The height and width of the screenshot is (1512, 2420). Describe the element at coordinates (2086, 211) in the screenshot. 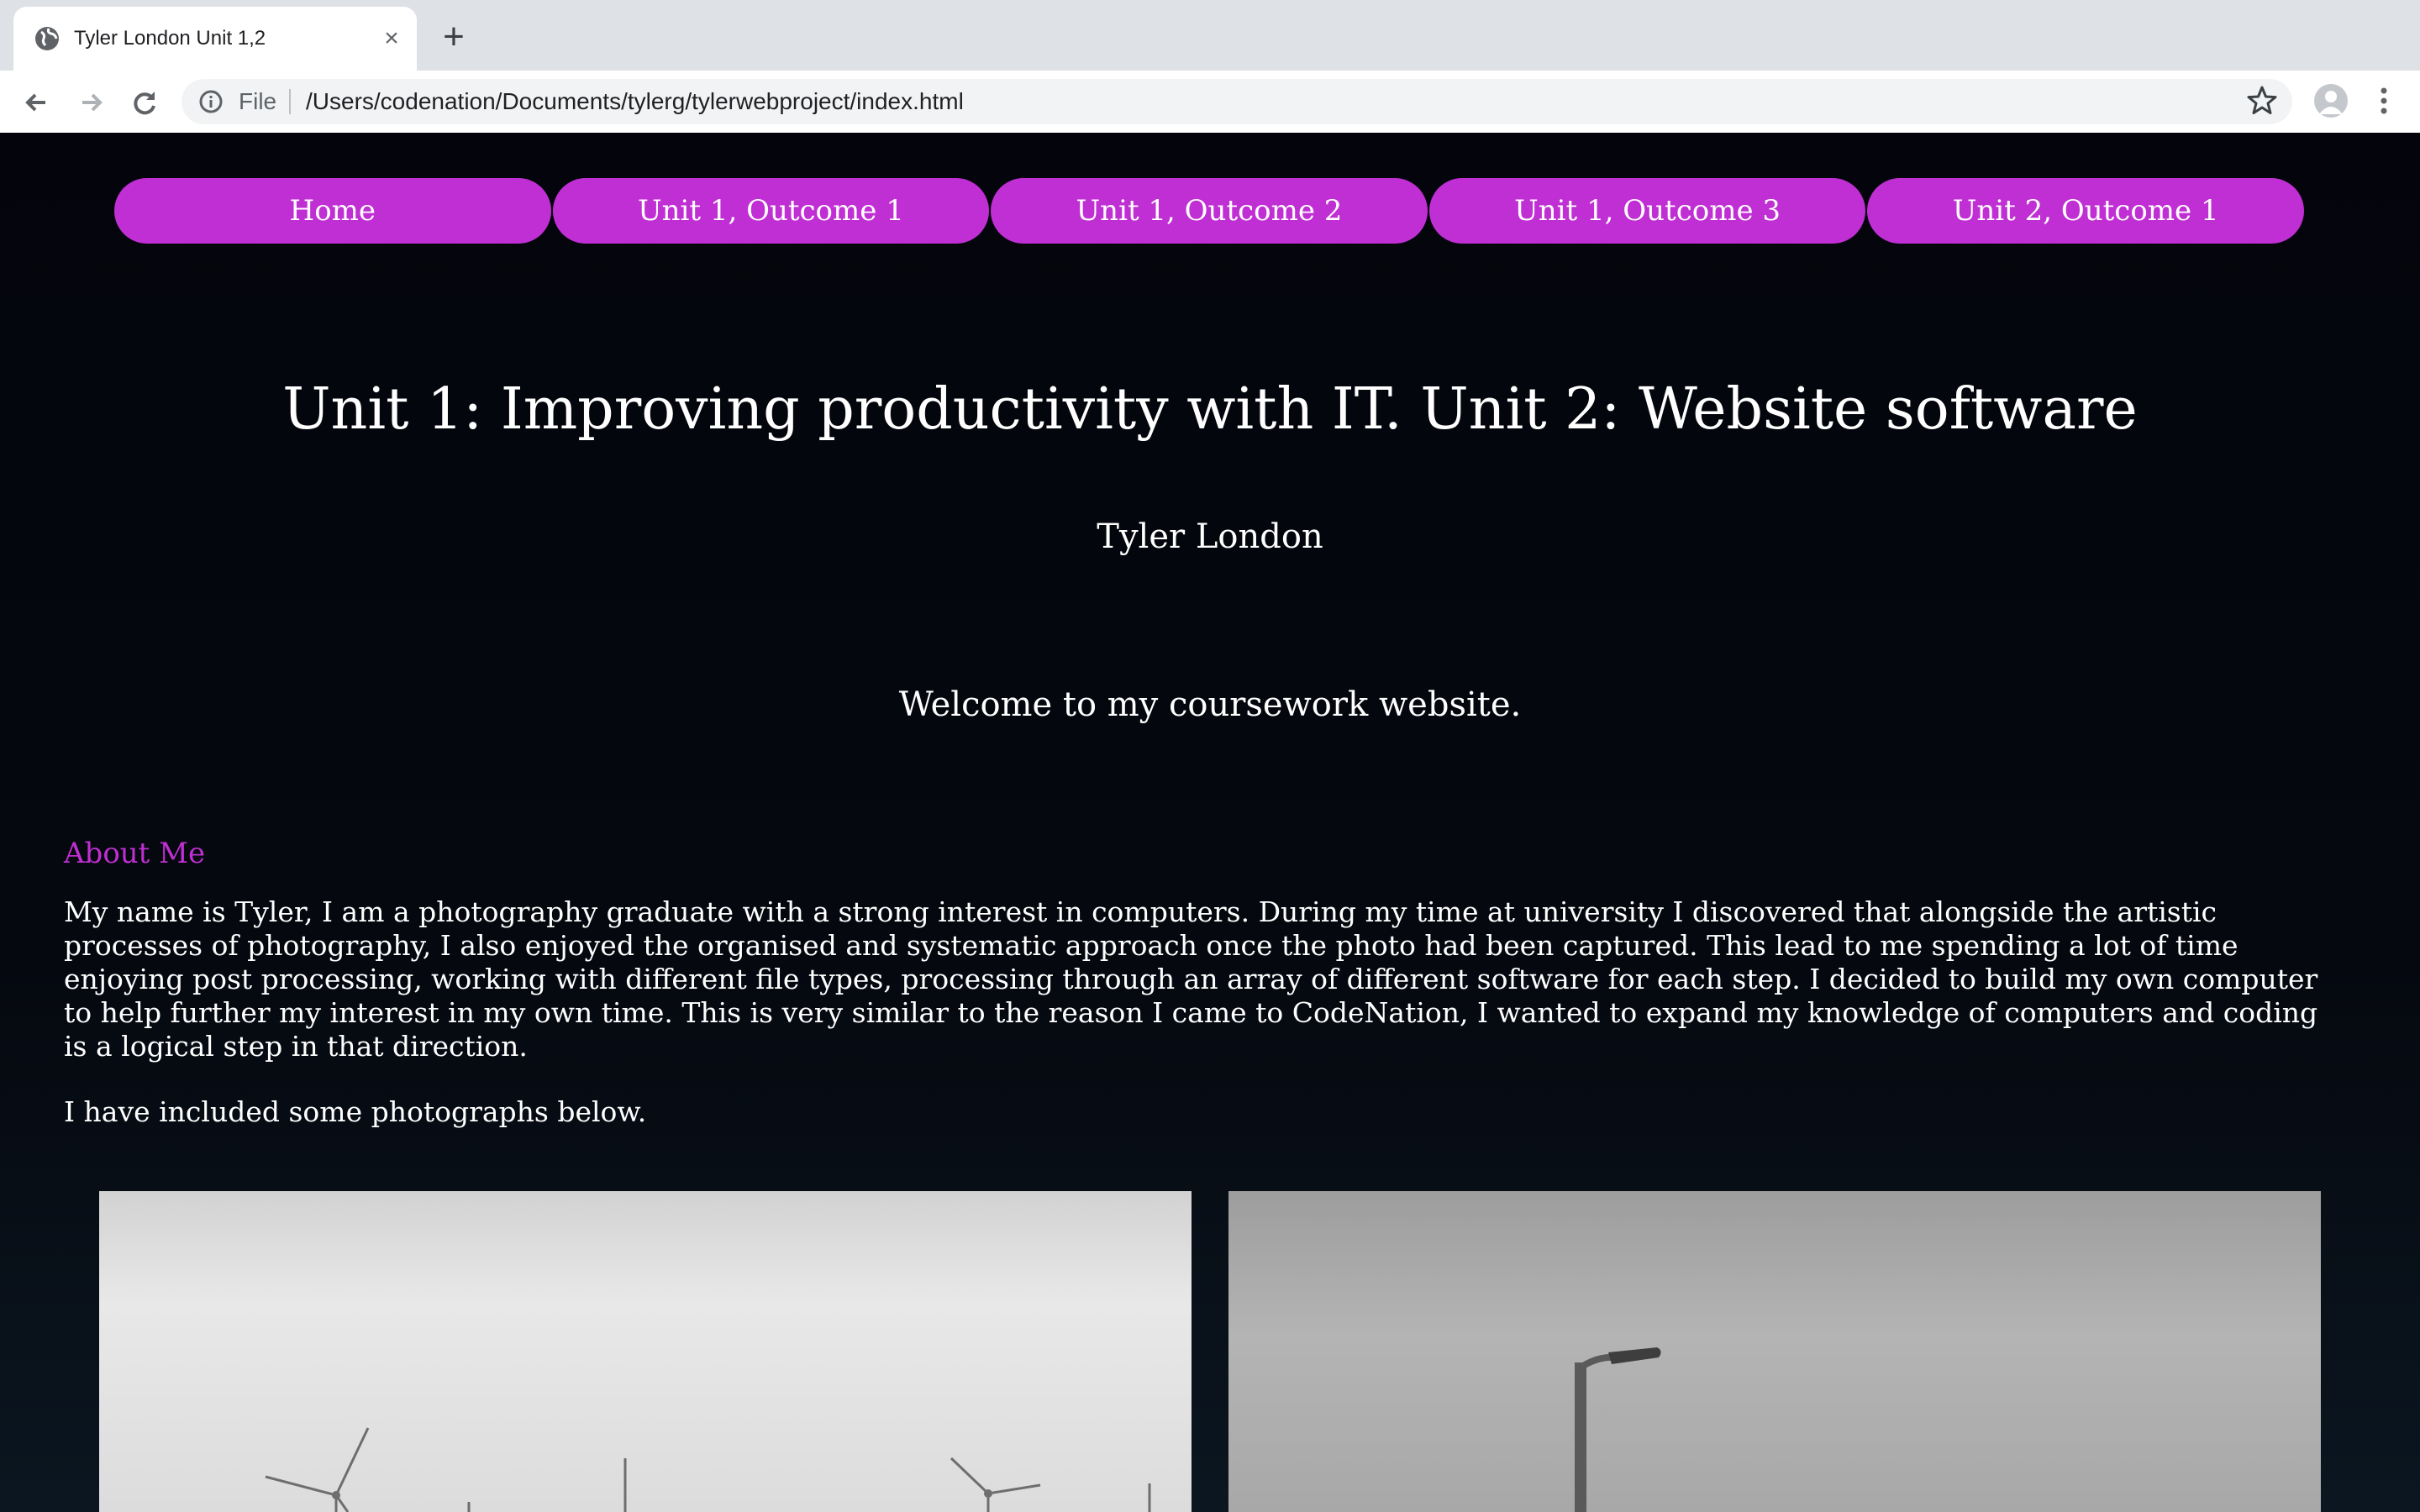

I see `nav-unit2-outcome1: Unit 2, Outcome 1` at that location.